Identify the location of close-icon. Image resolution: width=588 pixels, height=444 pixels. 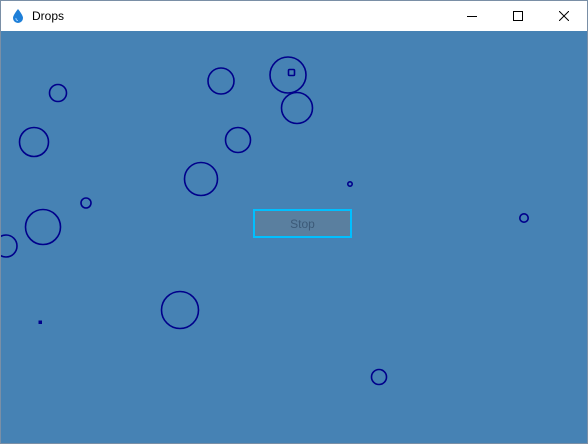
(564, 16).